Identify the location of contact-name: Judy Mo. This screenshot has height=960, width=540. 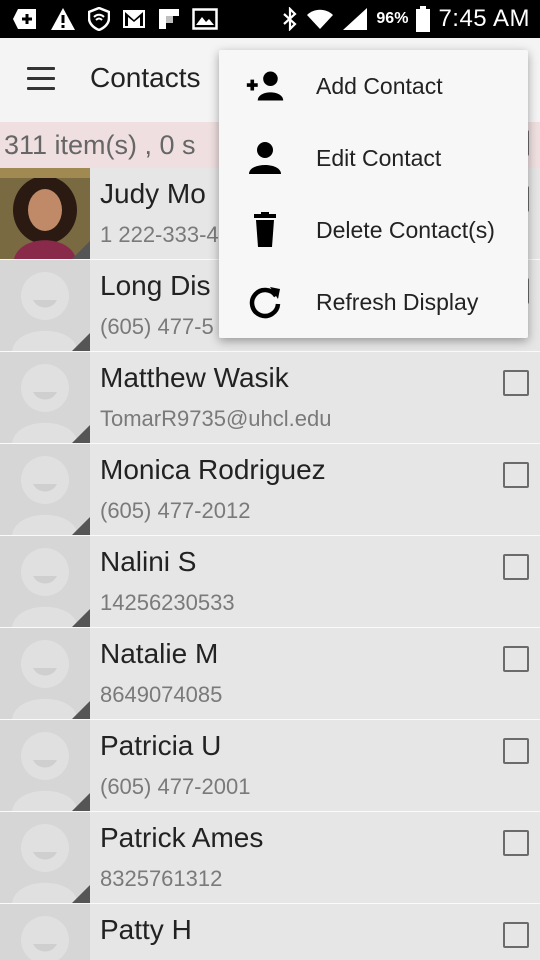
(153, 193).